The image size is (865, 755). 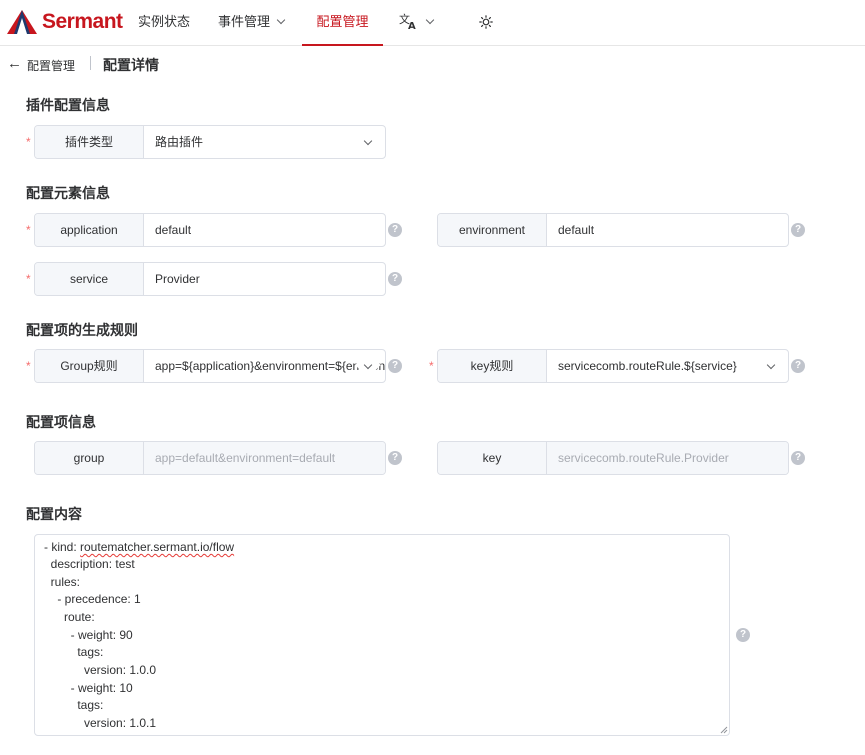 What do you see at coordinates (89, 279) in the screenshot?
I see `field-label: service` at bounding box center [89, 279].